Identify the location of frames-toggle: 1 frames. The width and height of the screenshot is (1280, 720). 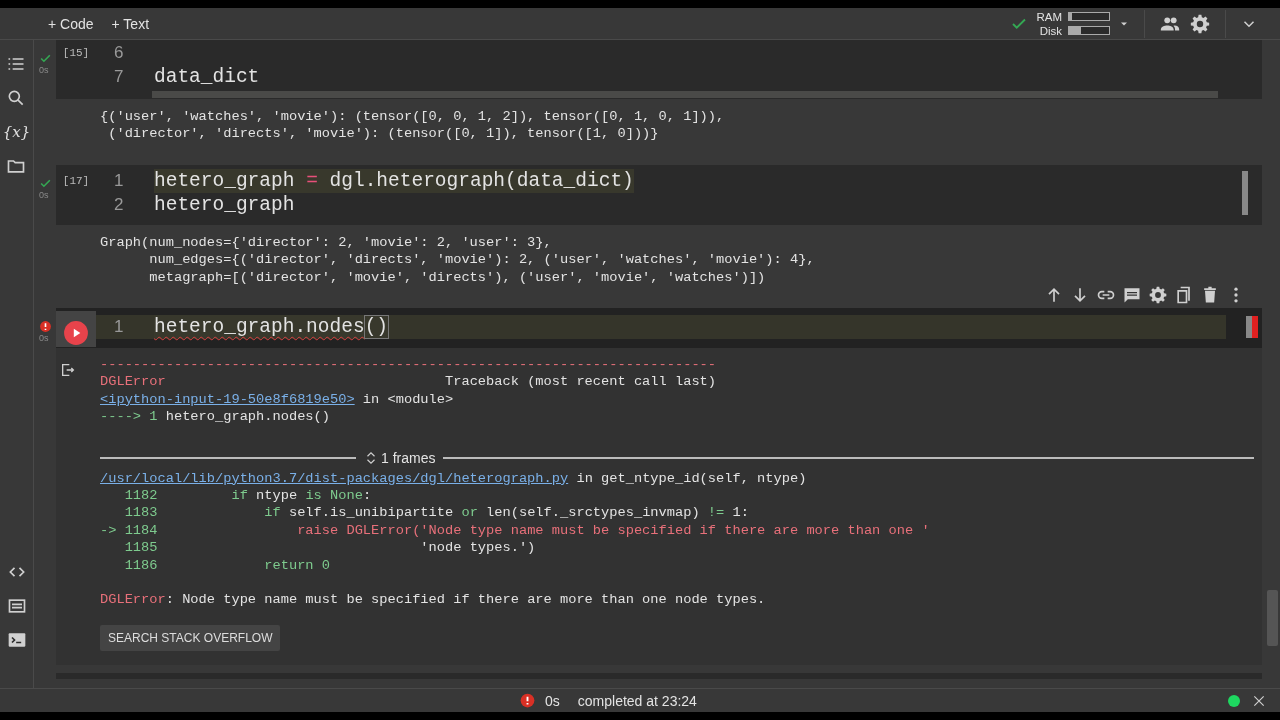
(400, 457).